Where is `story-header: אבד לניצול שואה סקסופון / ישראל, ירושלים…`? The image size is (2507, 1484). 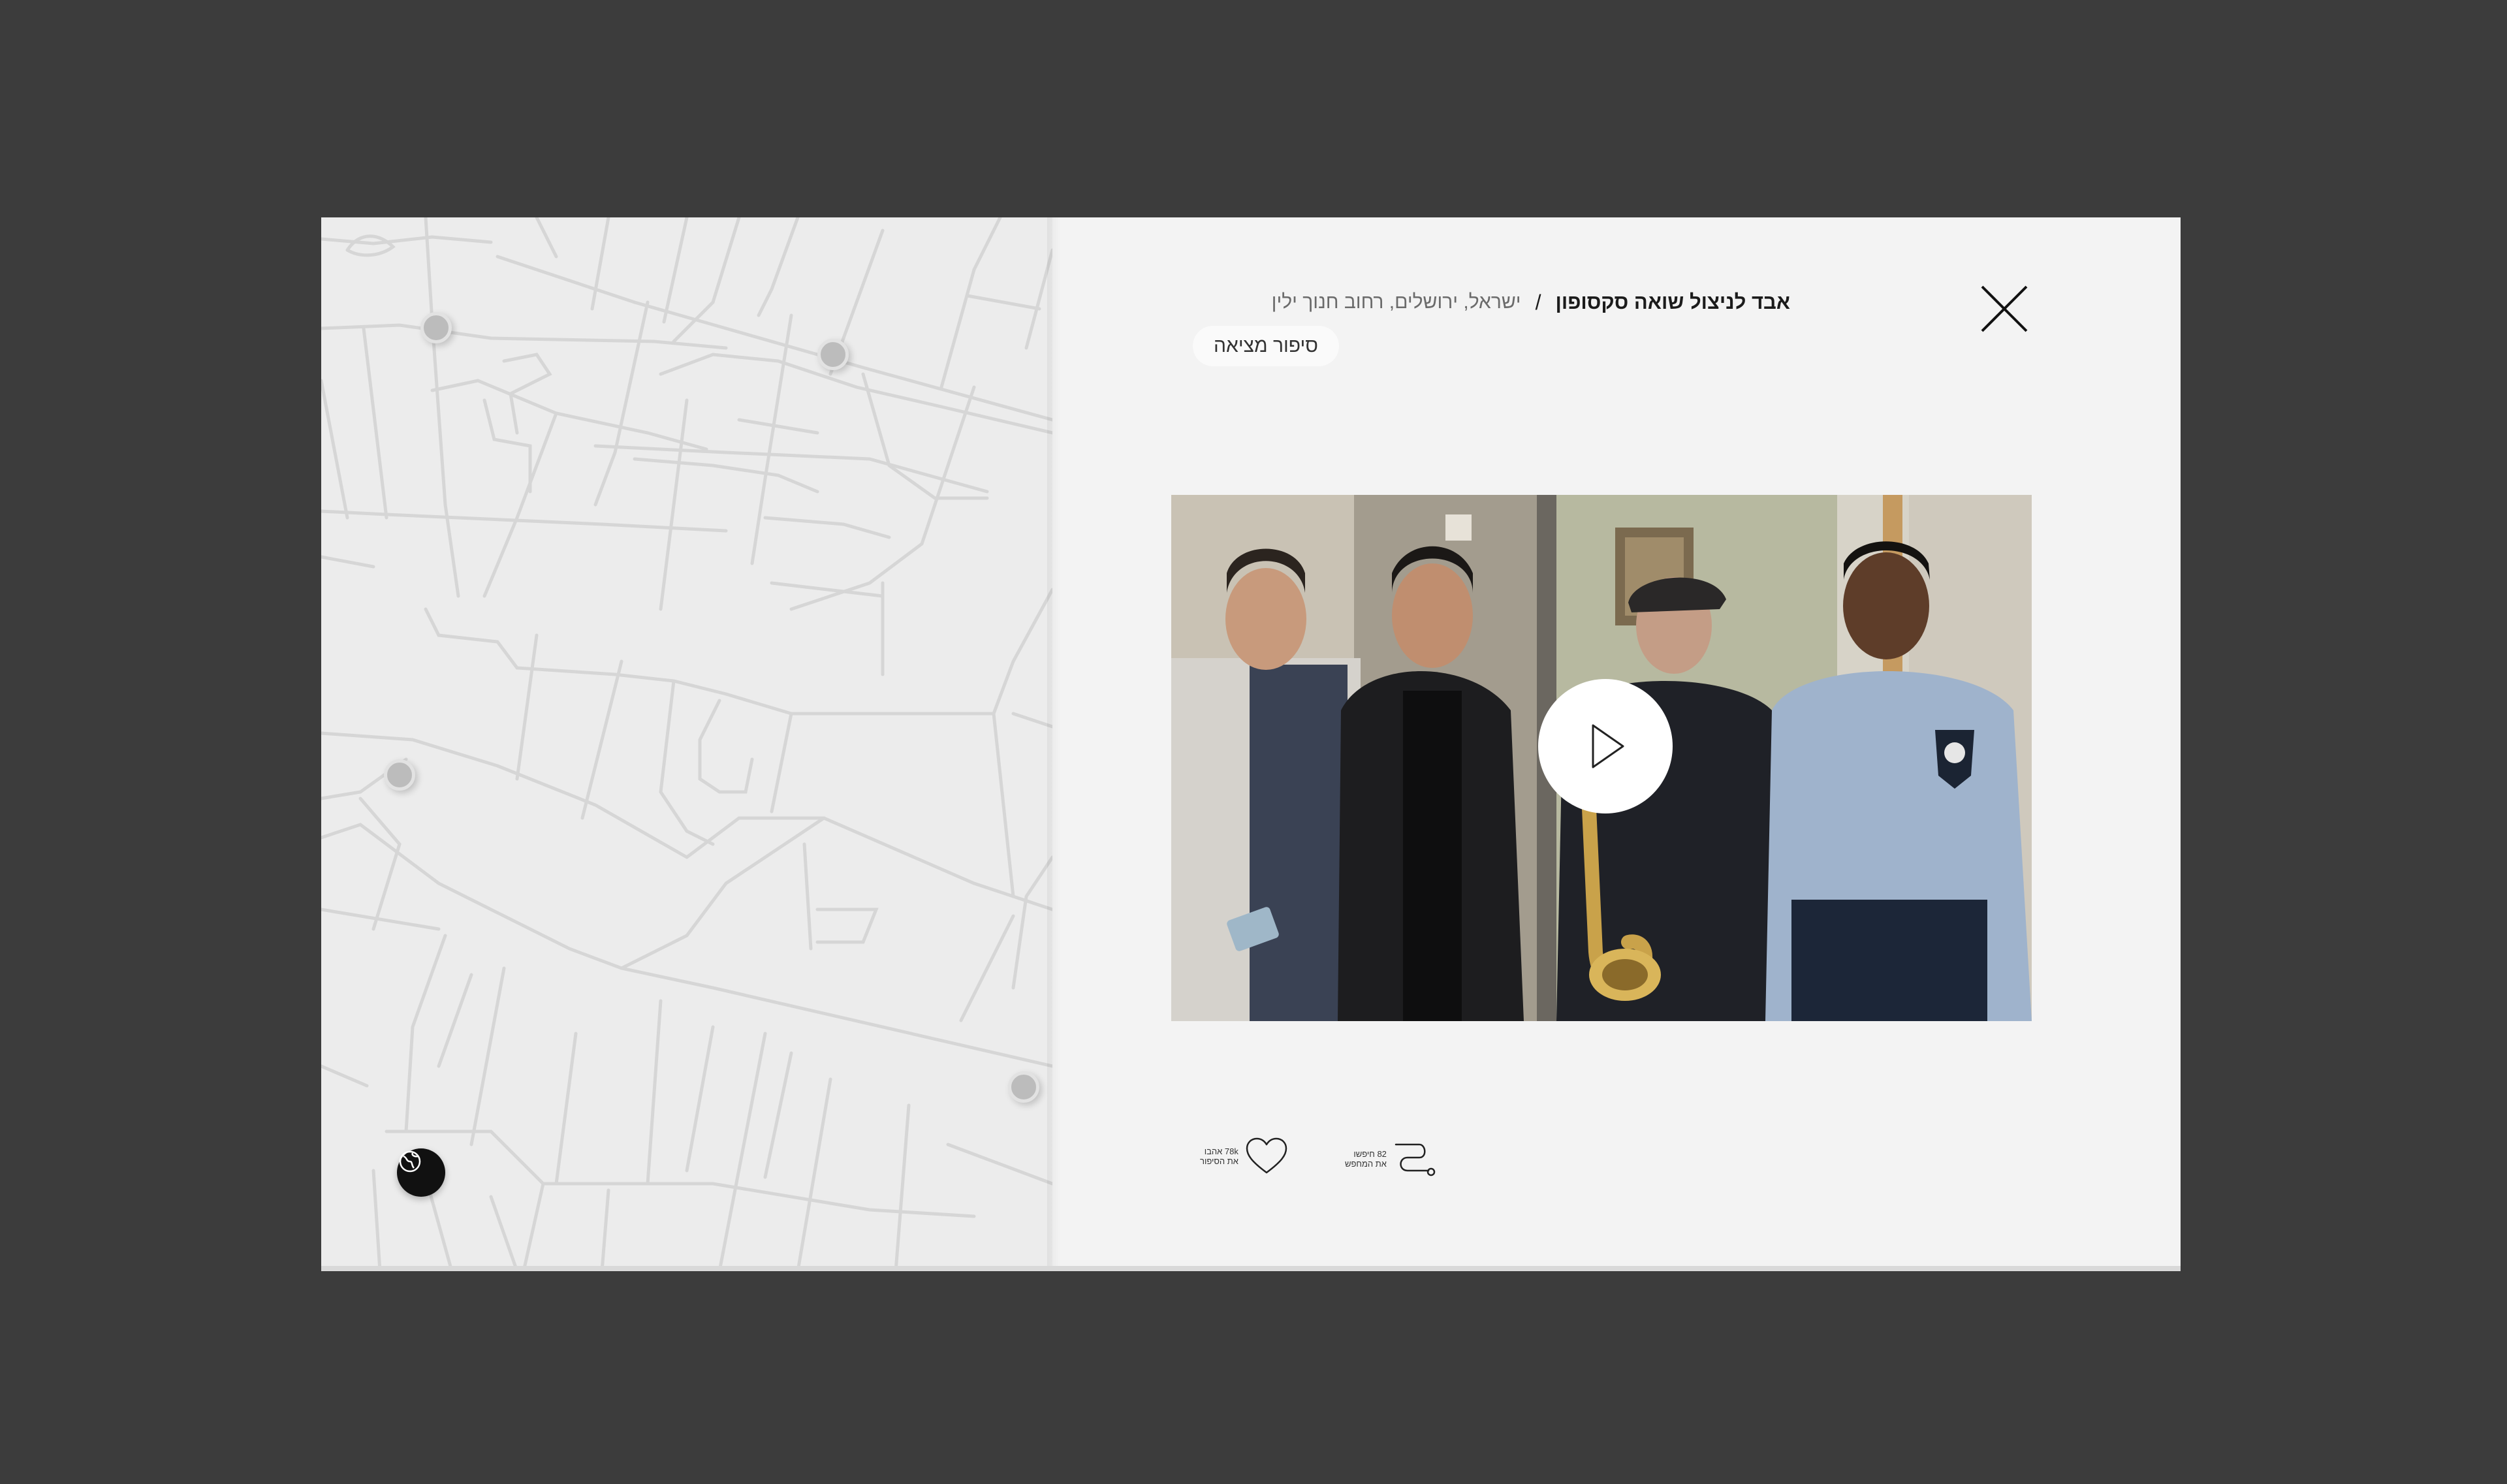
story-header: אבד לניצול שואה סקסופון / ישראל, ירושלים… is located at coordinates (1490, 302).